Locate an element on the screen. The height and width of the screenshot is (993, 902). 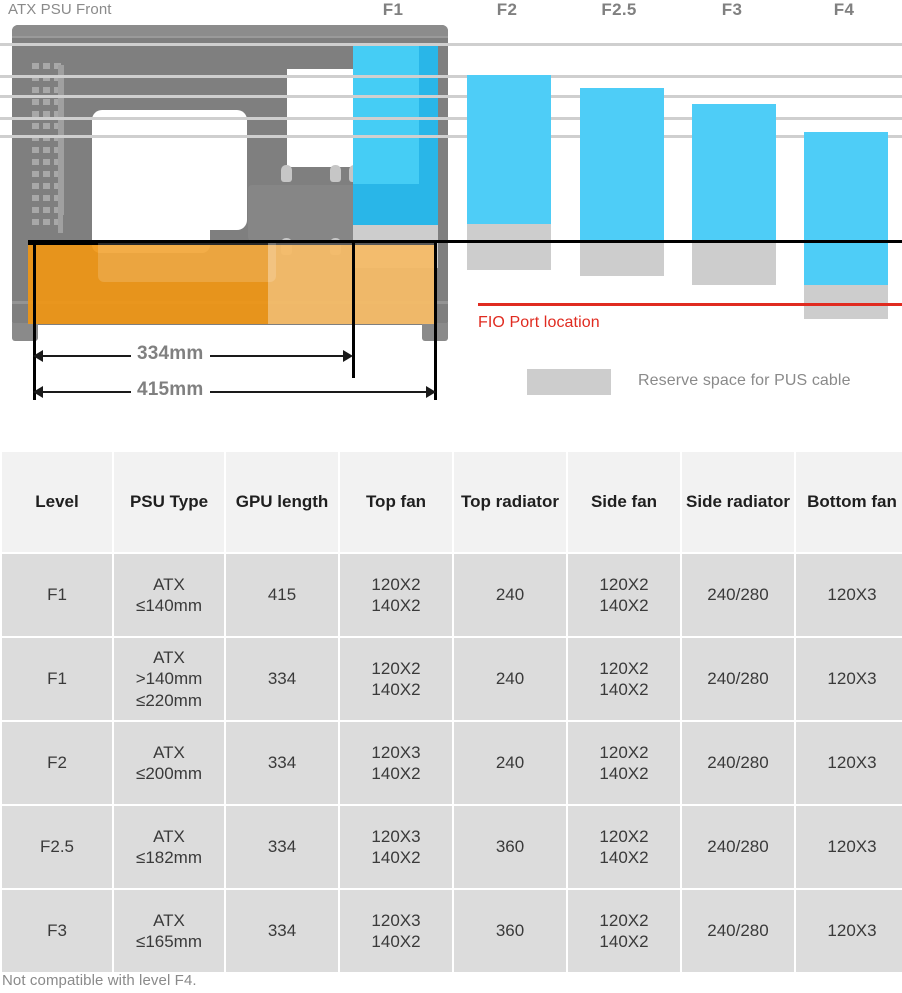
column-label-f4: F4 is located at coordinates (844, 9).